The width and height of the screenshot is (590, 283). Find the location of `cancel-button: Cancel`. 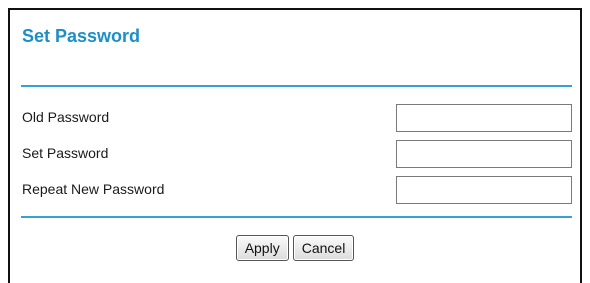

cancel-button: Cancel is located at coordinates (323, 248).